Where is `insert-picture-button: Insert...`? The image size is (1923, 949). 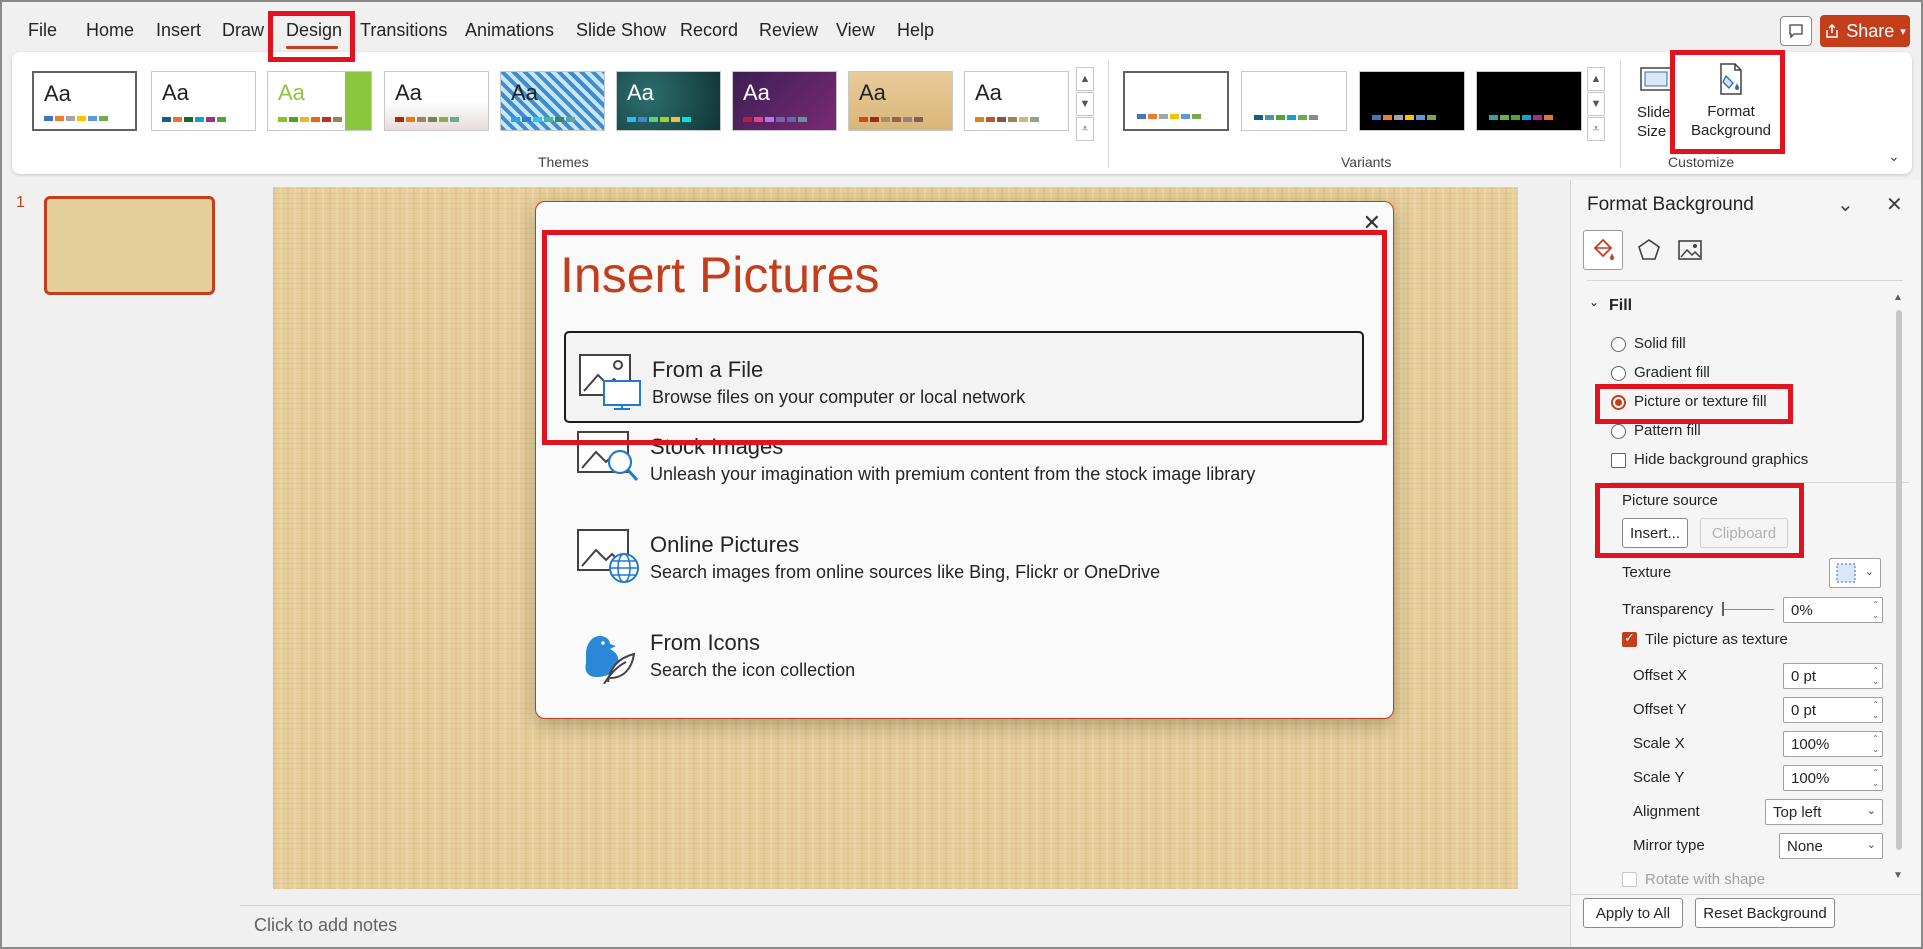 insert-picture-button: Insert... is located at coordinates (1655, 533).